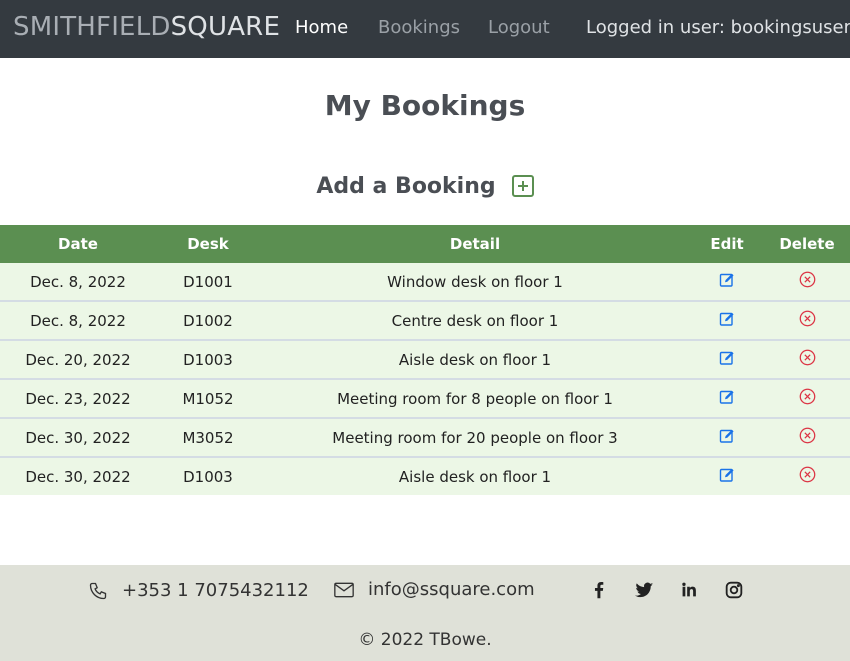 Image resolution: width=850 pixels, height=661 pixels. I want to click on instagram-icon, so click(734, 590).